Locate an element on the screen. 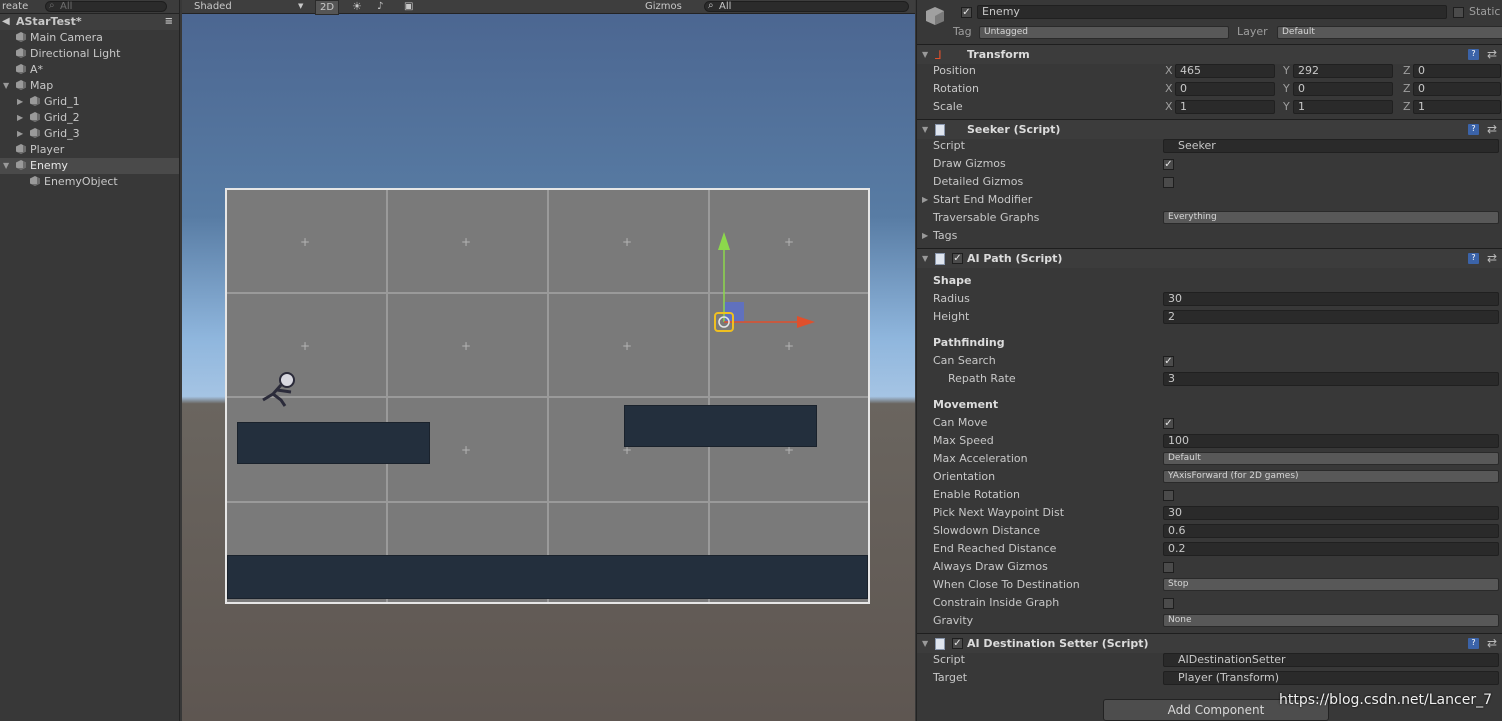 The height and width of the screenshot is (721, 1502). hierarchy-item-map: ▼ Map is located at coordinates (89, 86).